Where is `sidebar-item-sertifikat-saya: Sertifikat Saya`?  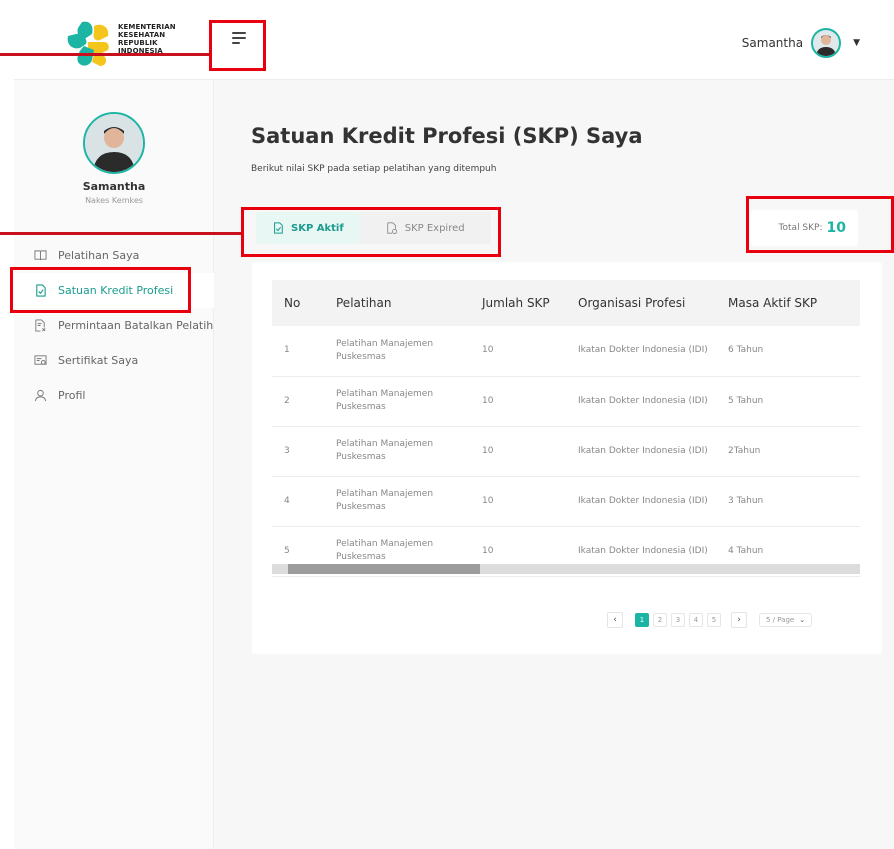
sidebar-item-sertifikat-saya: Sertifikat Saya is located at coordinates (114, 360).